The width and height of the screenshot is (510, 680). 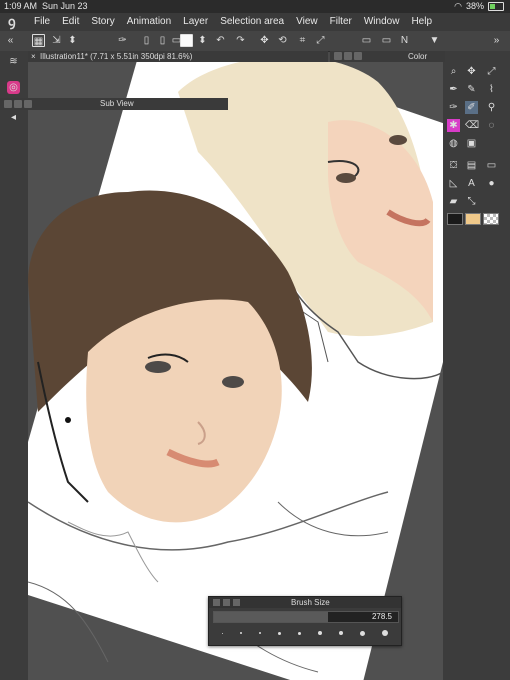 I want to click on eraser-icon: ⌫, so click(x=472, y=125).